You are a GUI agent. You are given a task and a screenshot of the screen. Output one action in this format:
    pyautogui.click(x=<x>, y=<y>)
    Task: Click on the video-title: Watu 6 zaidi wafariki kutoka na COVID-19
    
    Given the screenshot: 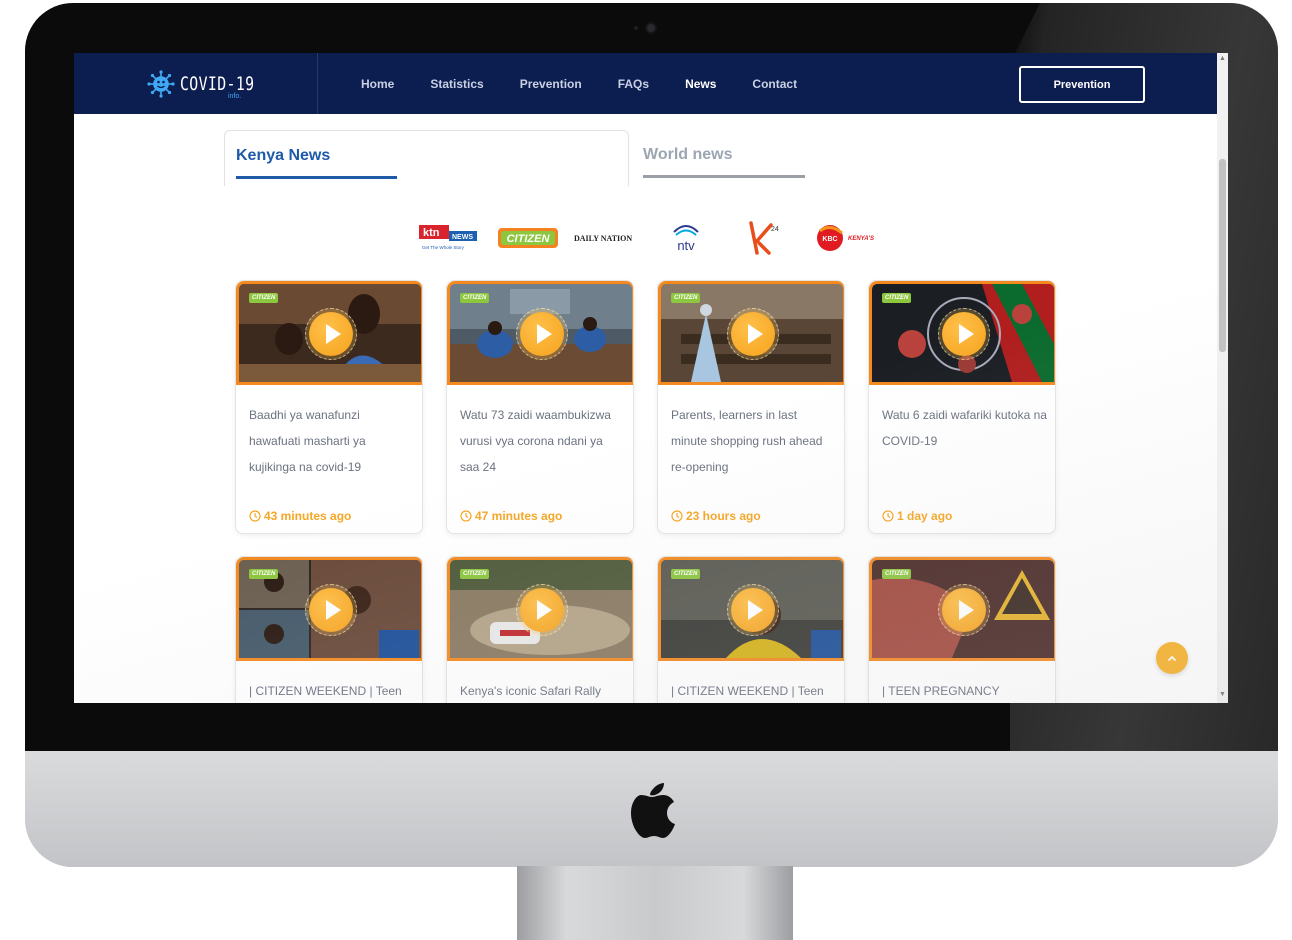 What is the action you would take?
    pyautogui.click(x=964, y=428)
    